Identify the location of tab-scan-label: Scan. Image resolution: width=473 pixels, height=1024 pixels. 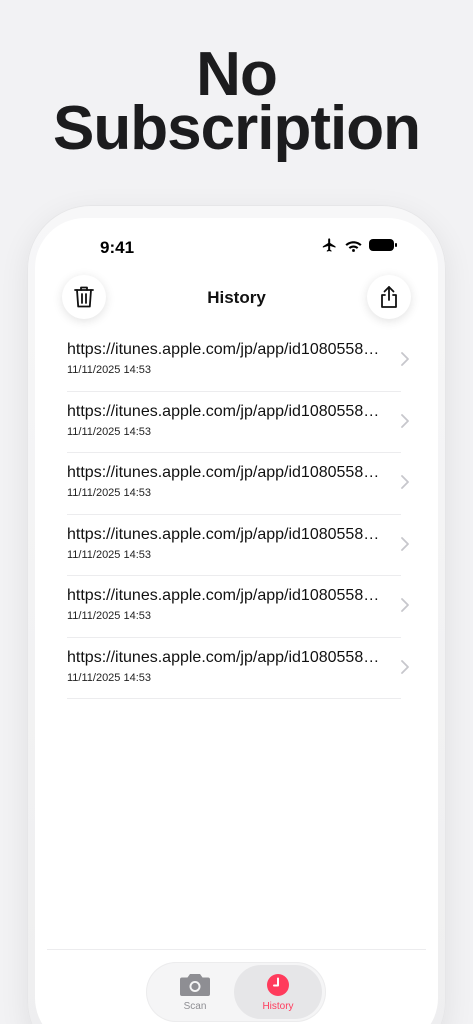
(195, 1006).